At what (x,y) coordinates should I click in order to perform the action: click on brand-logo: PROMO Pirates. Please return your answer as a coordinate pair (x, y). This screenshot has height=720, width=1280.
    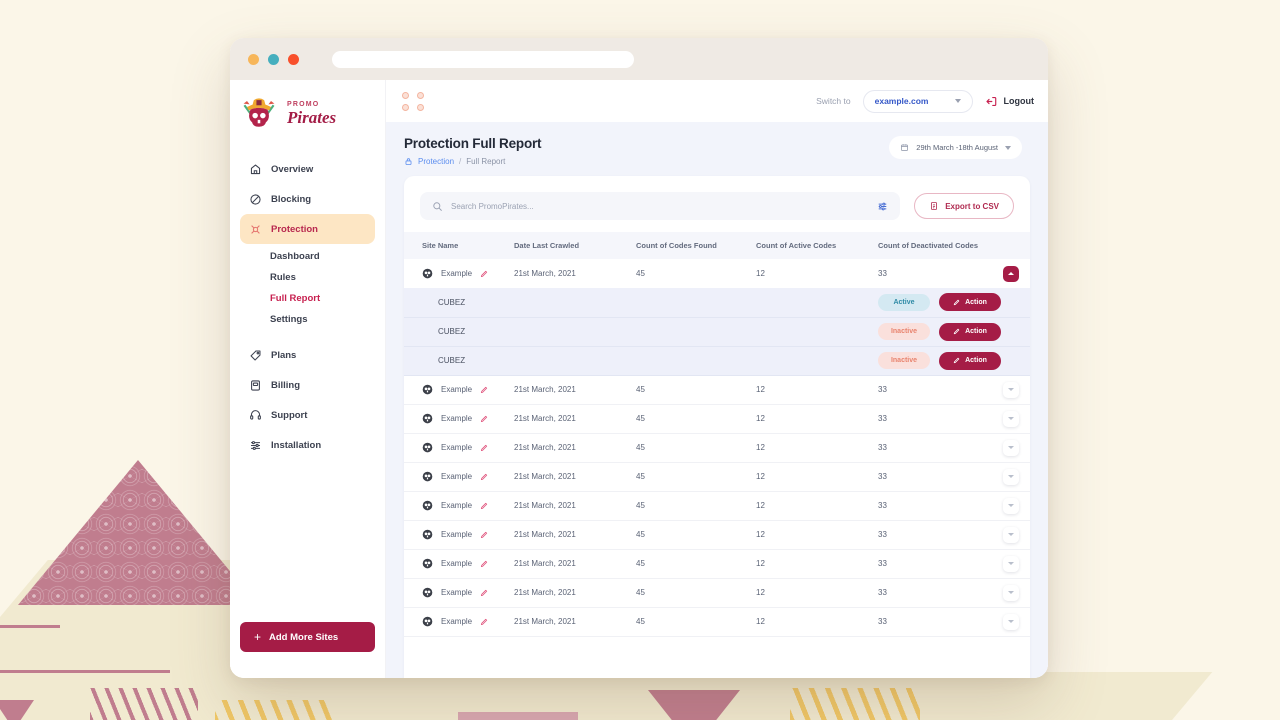
    Looking at the image, I should click on (307, 113).